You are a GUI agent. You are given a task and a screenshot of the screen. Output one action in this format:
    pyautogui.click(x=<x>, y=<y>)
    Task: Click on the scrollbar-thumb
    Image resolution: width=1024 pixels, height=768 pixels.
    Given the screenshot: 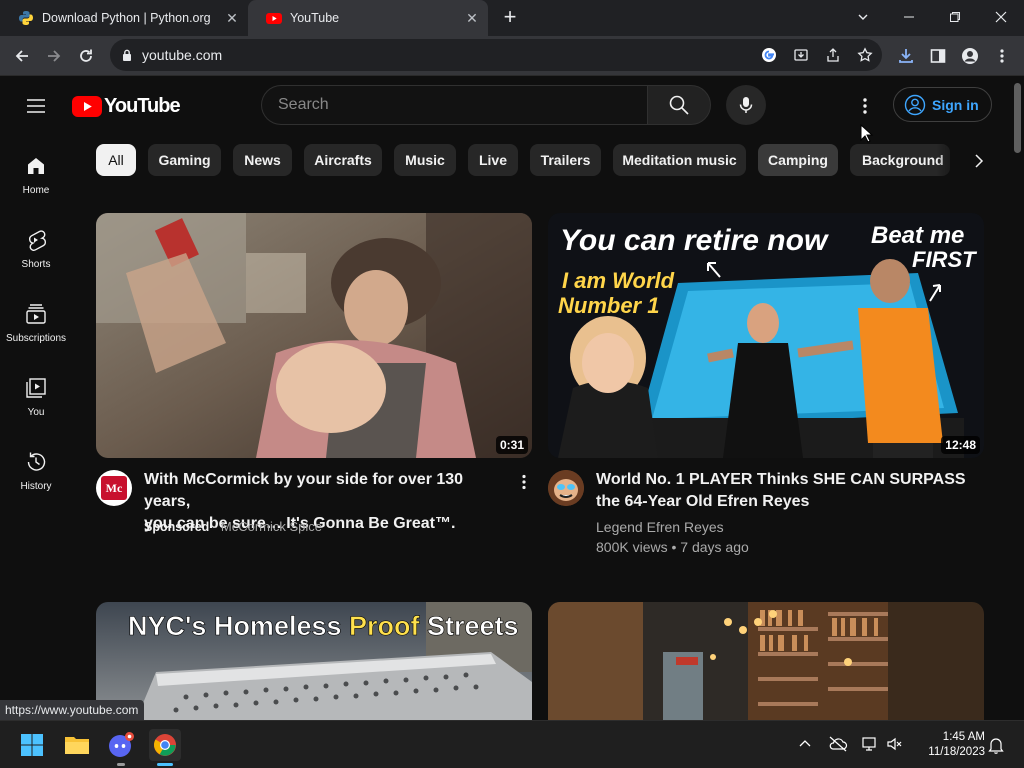 What is the action you would take?
    pyautogui.click(x=1017, y=118)
    